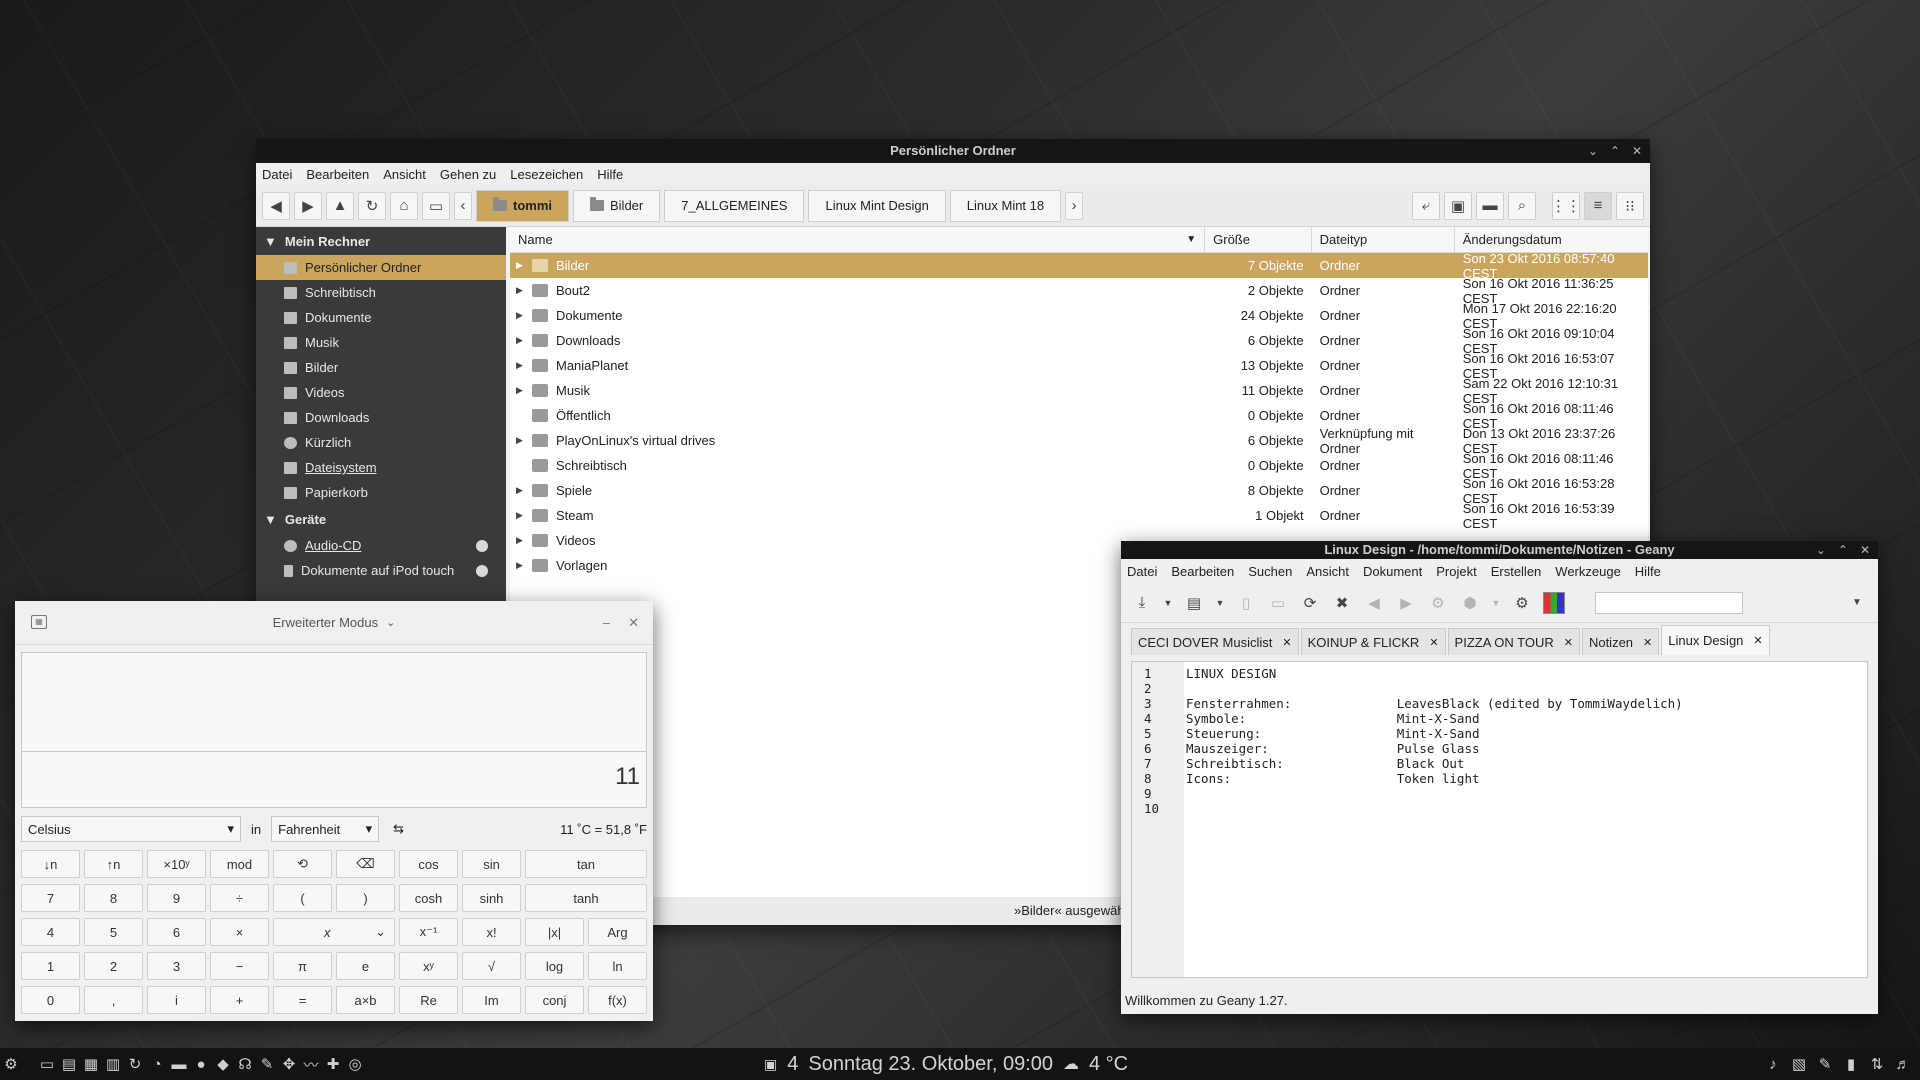 This screenshot has width=1920, height=1080. Describe the element at coordinates (325, 829) in the screenshot. I see `to-unit-select: Fahrenheit ▾` at that location.